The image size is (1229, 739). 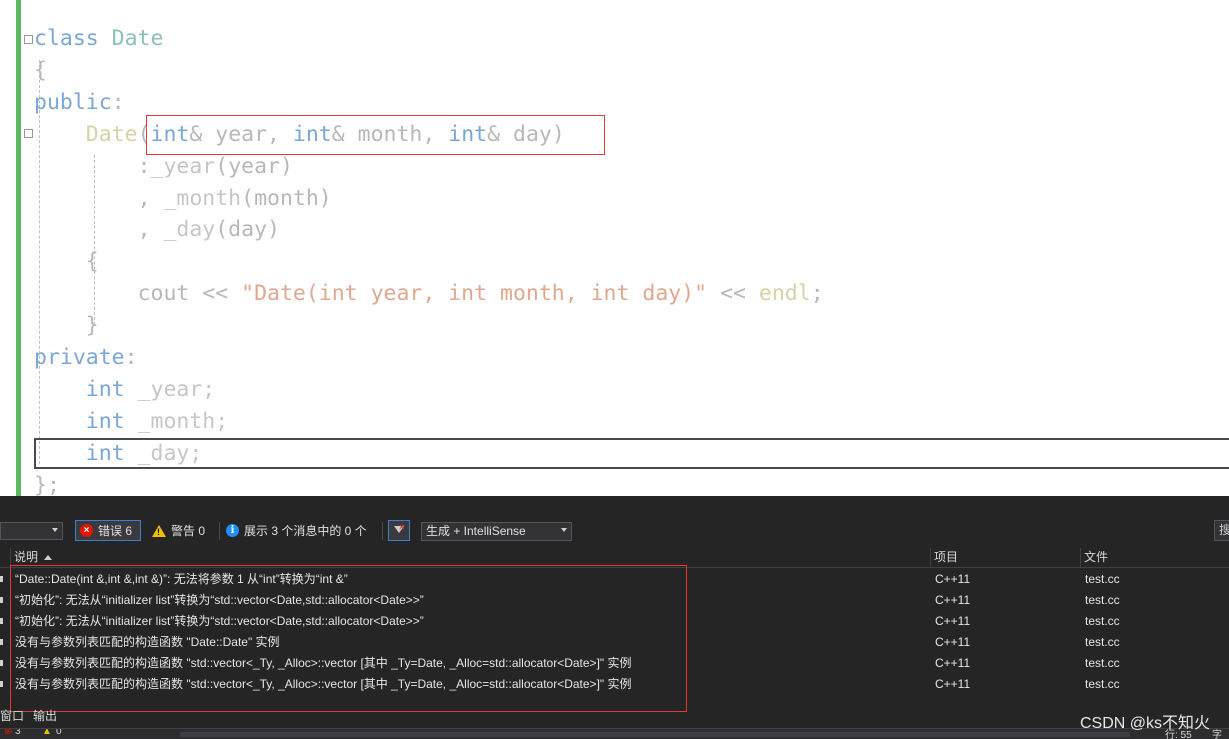 I want to click on code-line: int _month;, so click(x=131, y=422).